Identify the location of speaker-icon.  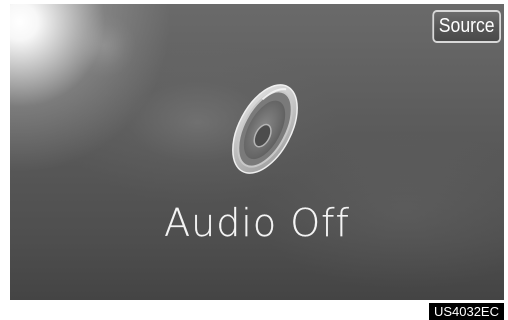
(265, 129).